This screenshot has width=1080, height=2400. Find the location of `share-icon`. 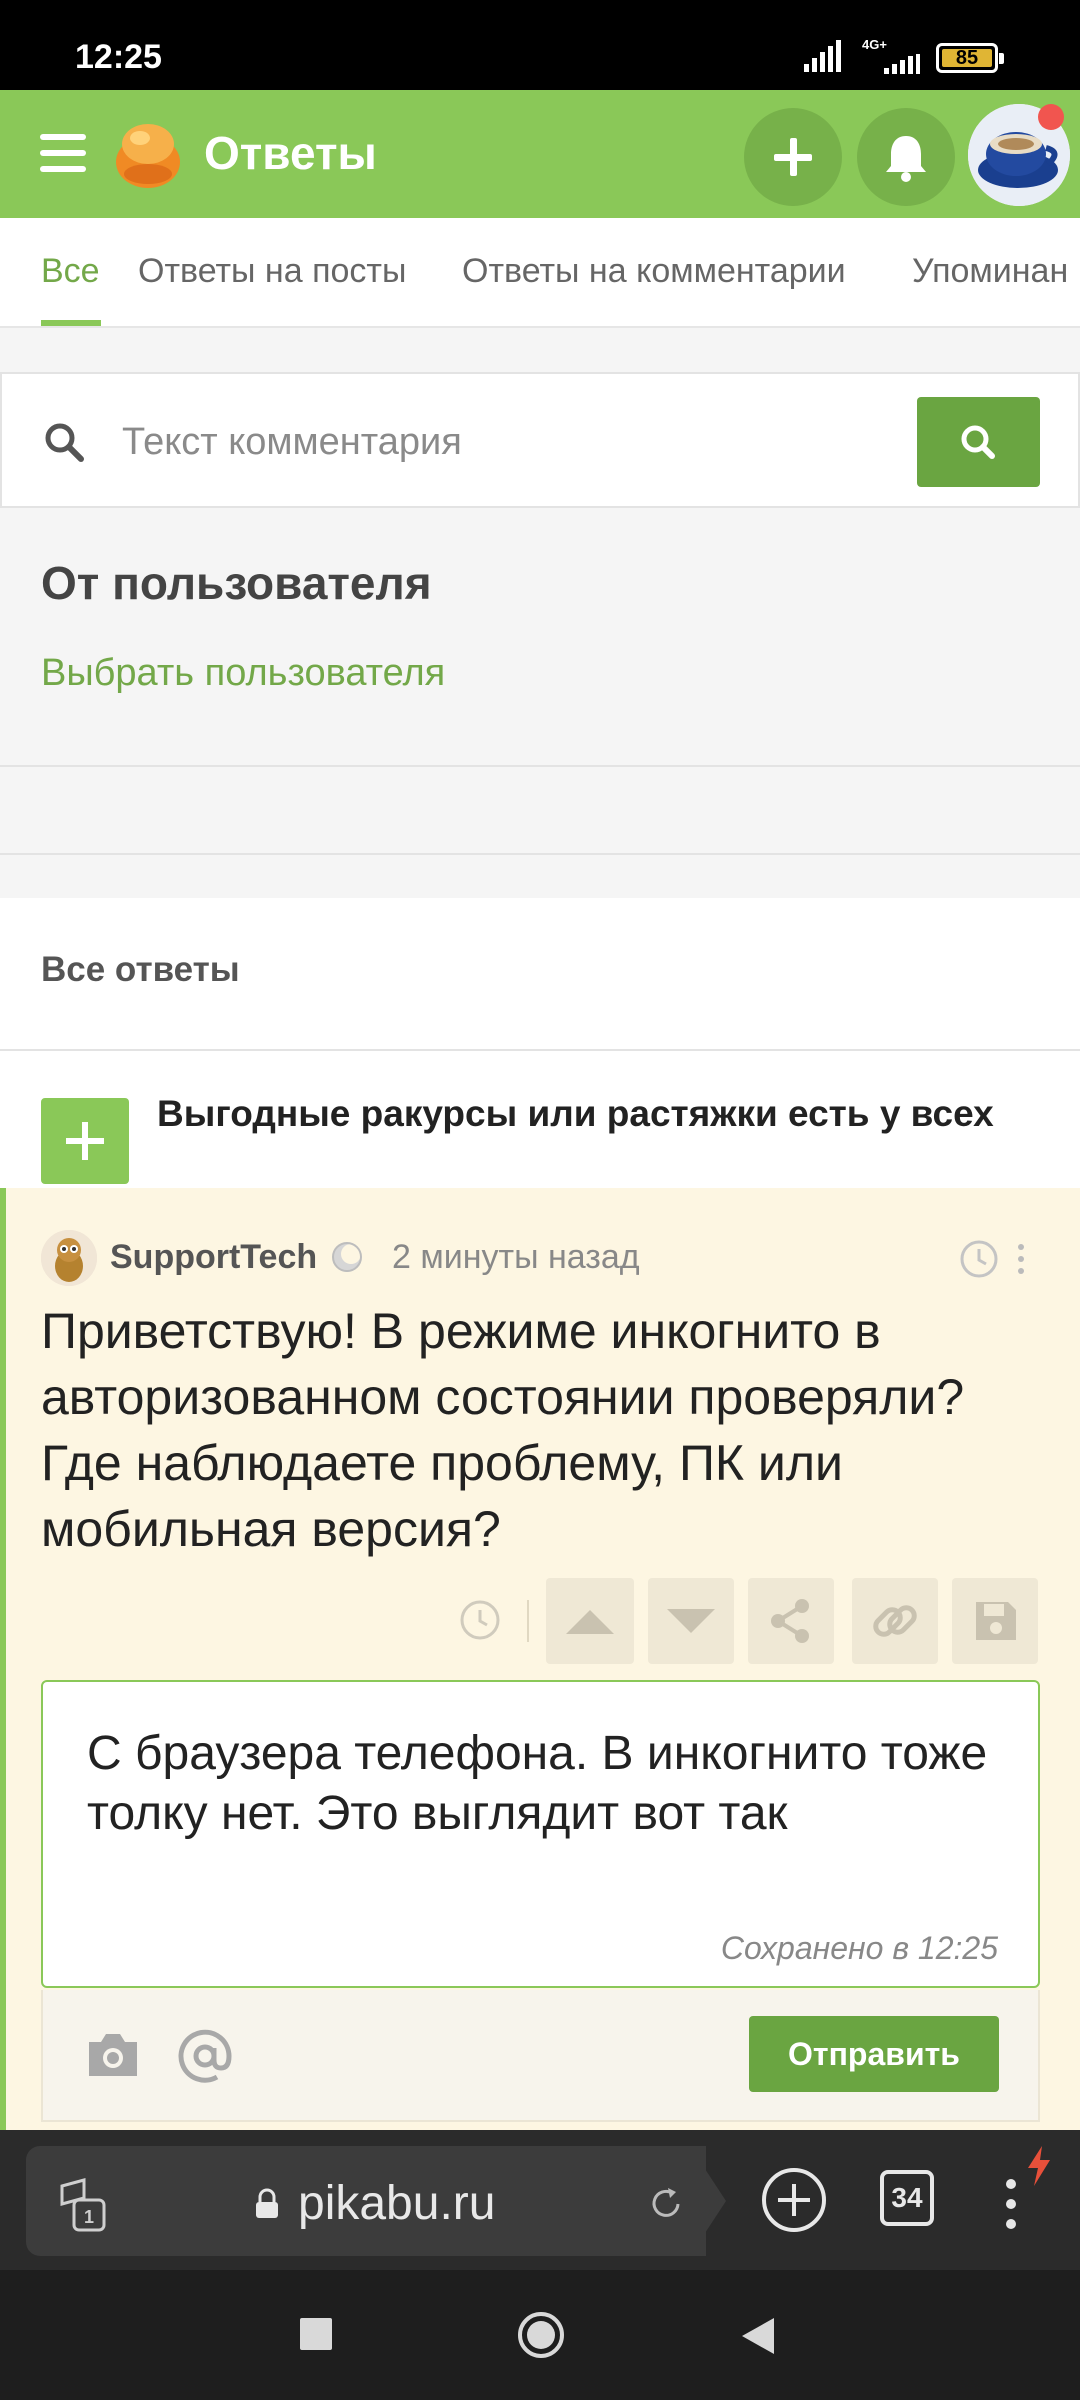

share-icon is located at coordinates (790, 1621).